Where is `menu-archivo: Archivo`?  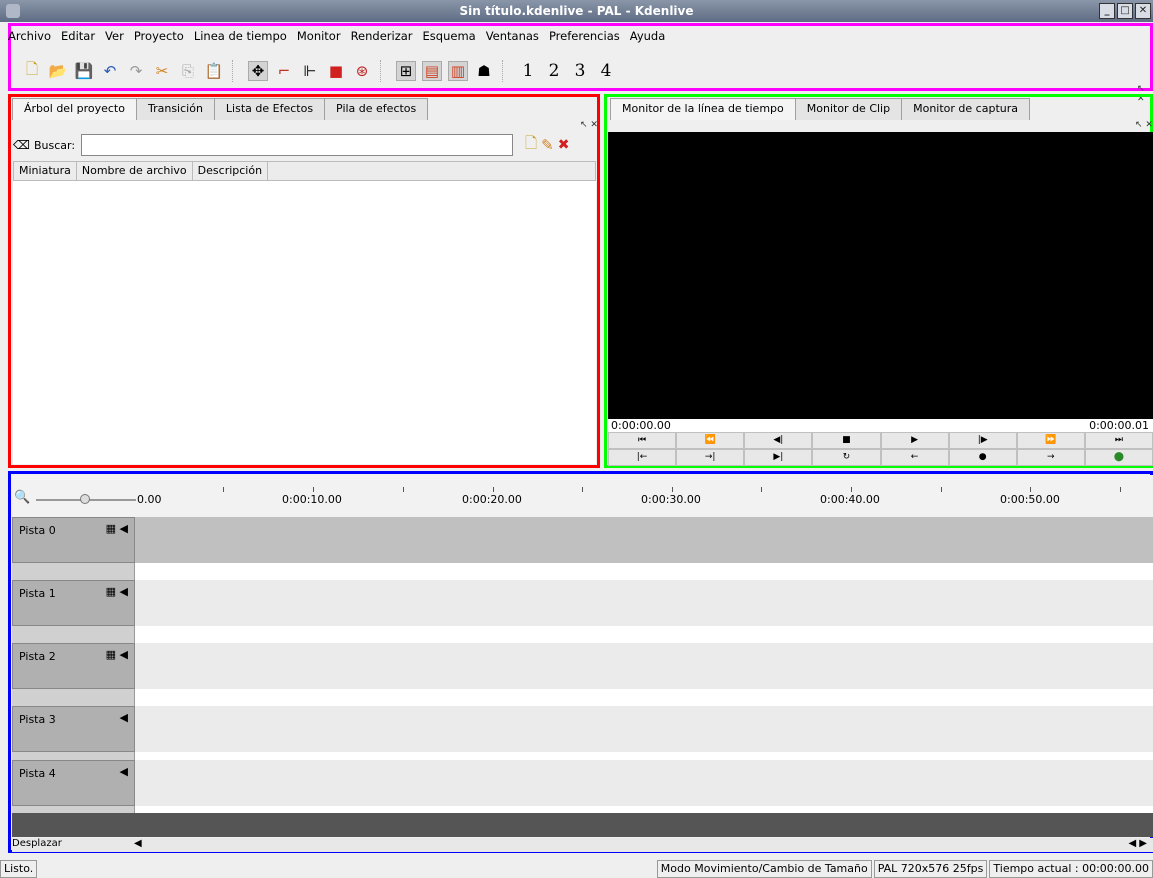 menu-archivo: Archivo is located at coordinates (29, 36).